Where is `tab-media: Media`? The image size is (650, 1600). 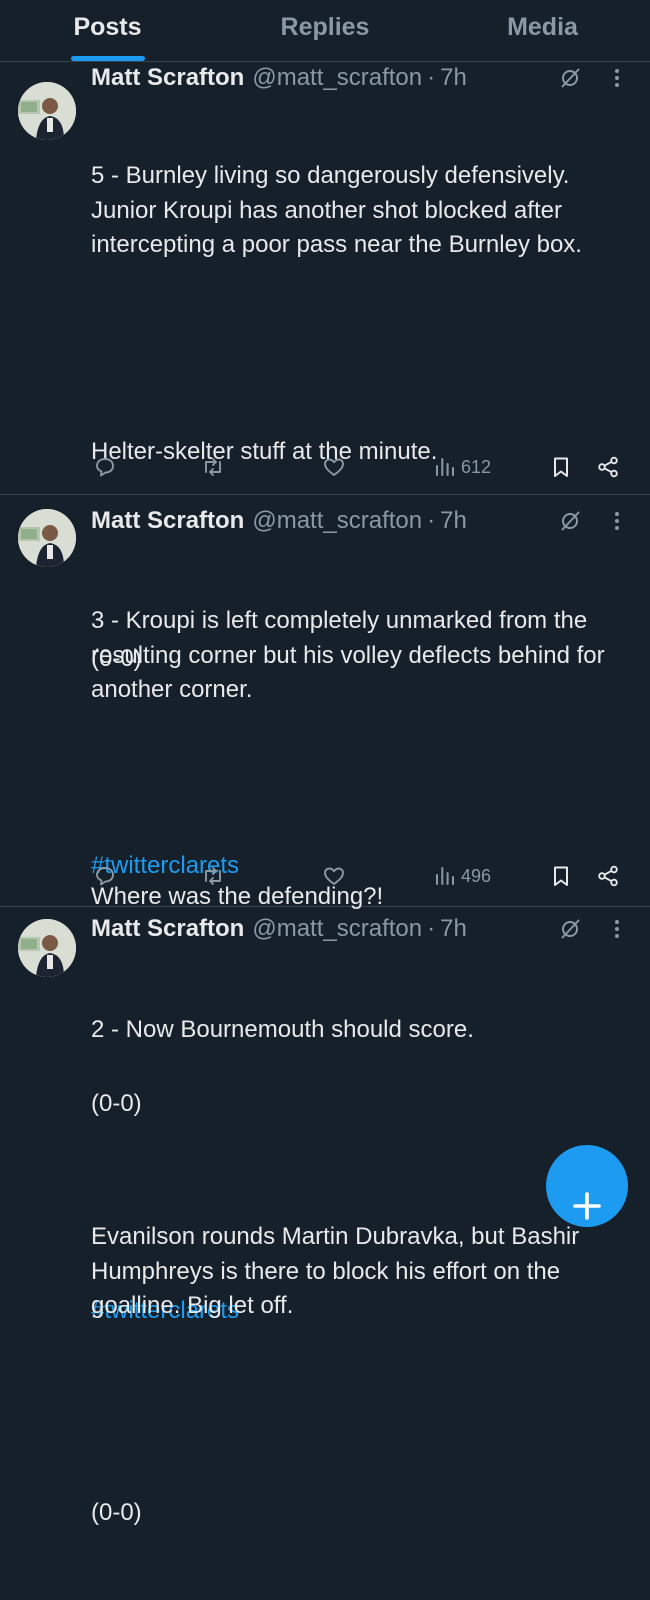
tab-media: Media is located at coordinates (542, 30).